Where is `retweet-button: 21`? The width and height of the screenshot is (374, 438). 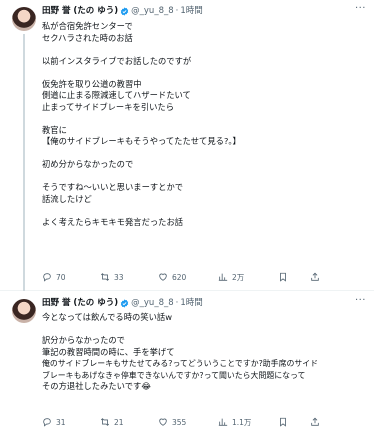 retweet-button: 21 is located at coordinates (129, 422).